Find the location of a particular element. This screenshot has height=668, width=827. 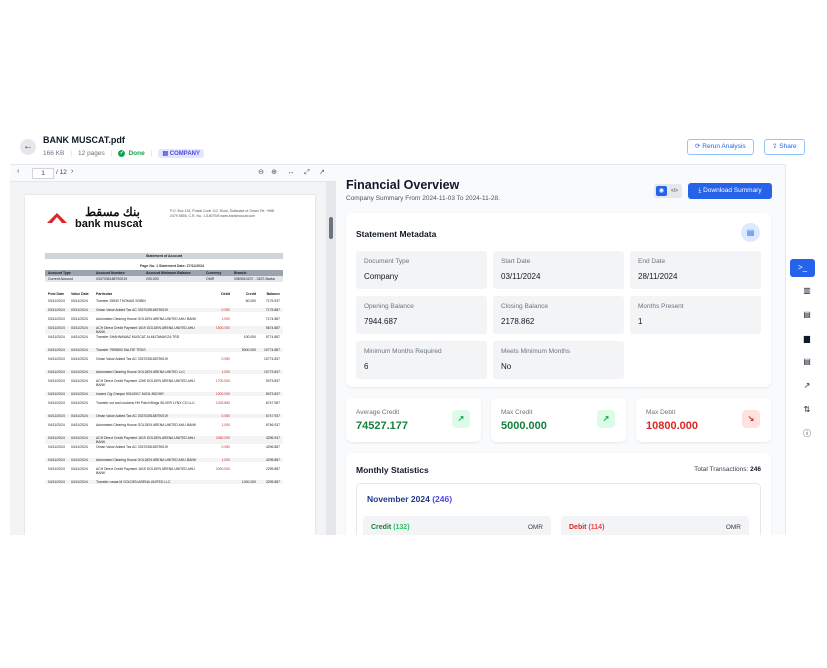

total-value: 246 is located at coordinates (755, 469).